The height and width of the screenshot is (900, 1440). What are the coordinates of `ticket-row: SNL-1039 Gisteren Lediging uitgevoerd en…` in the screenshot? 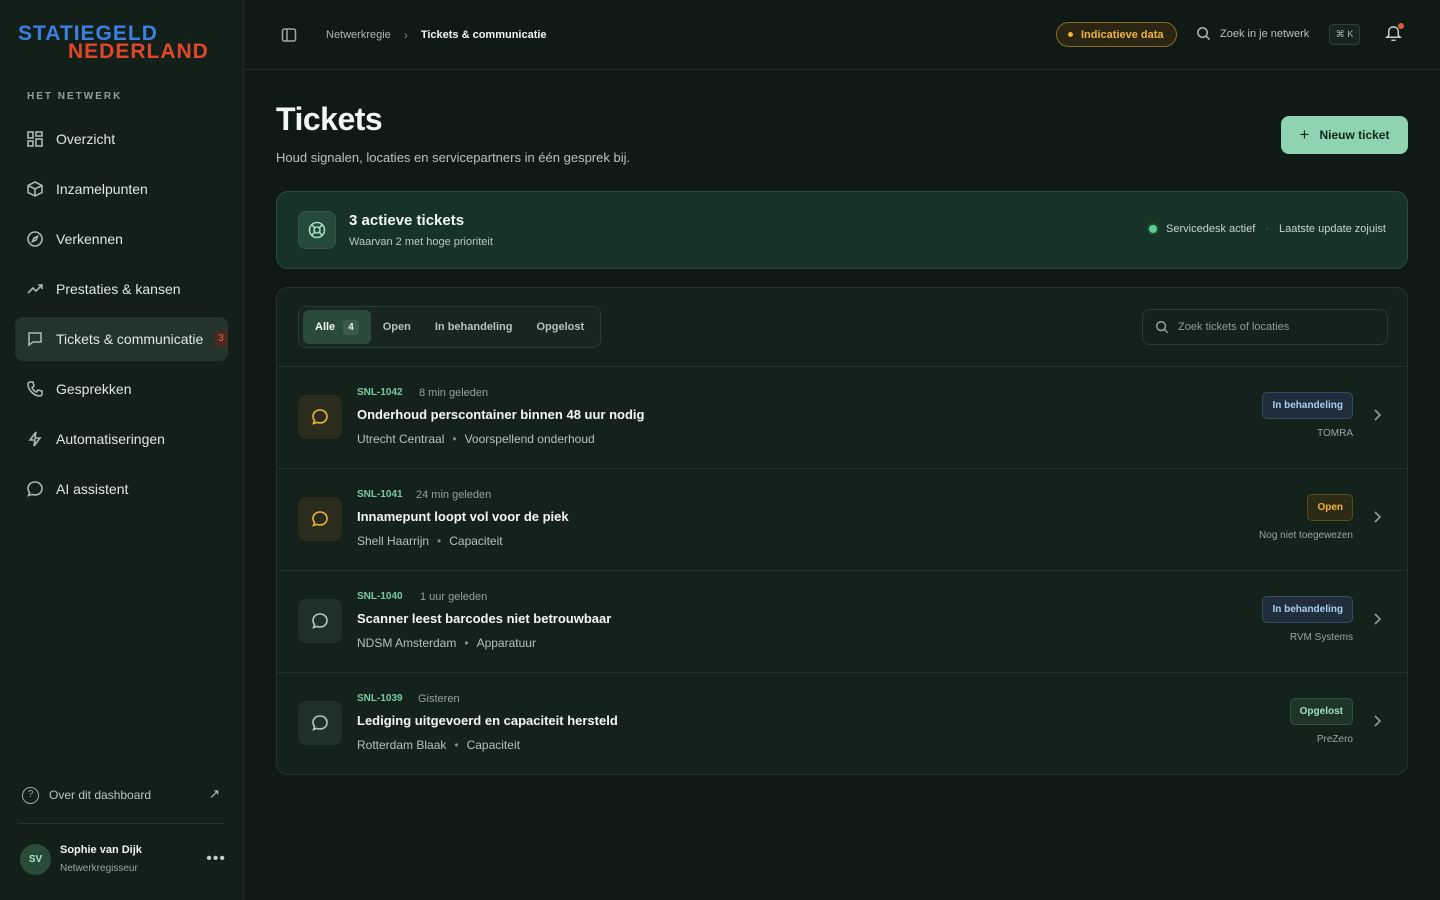 It's located at (842, 723).